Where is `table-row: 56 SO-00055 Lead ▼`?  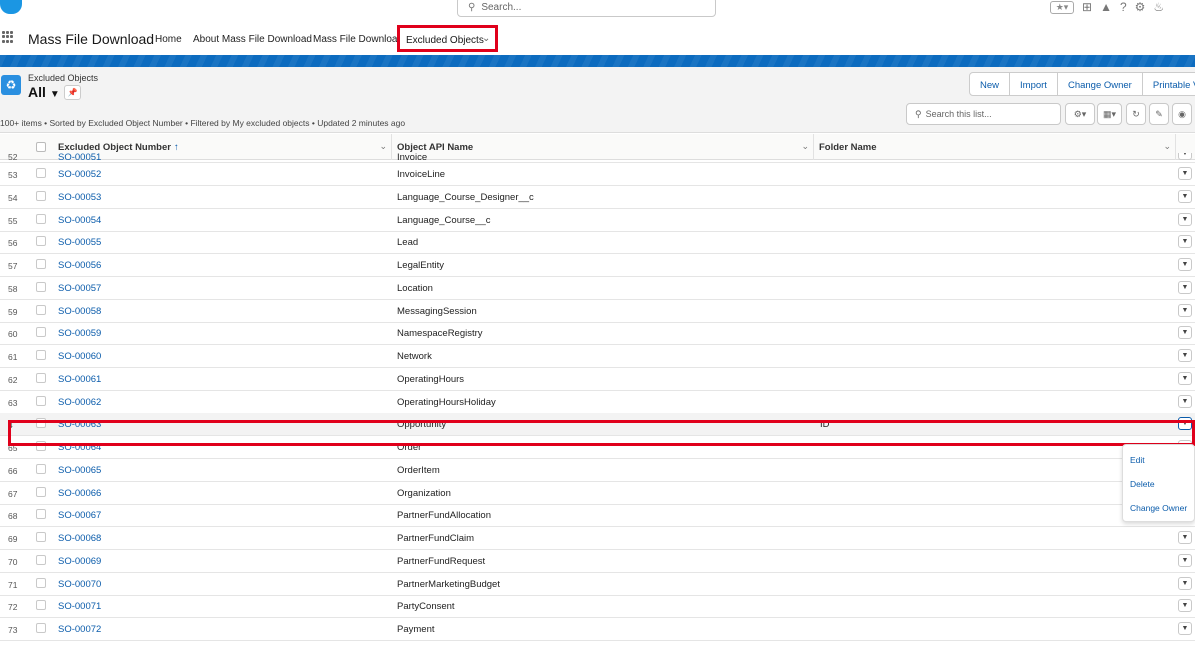
table-row: 56 SO-00055 Lead ▼ is located at coordinates (597, 243).